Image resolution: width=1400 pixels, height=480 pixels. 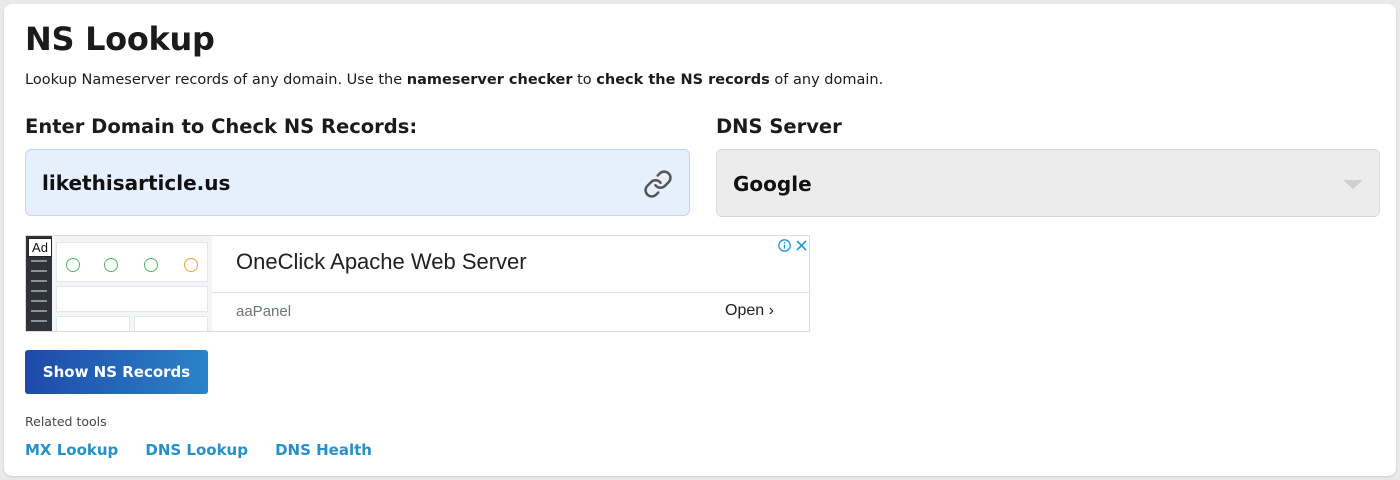 I want to click on description-text-3: of any domain., so click(x=826, y=80).